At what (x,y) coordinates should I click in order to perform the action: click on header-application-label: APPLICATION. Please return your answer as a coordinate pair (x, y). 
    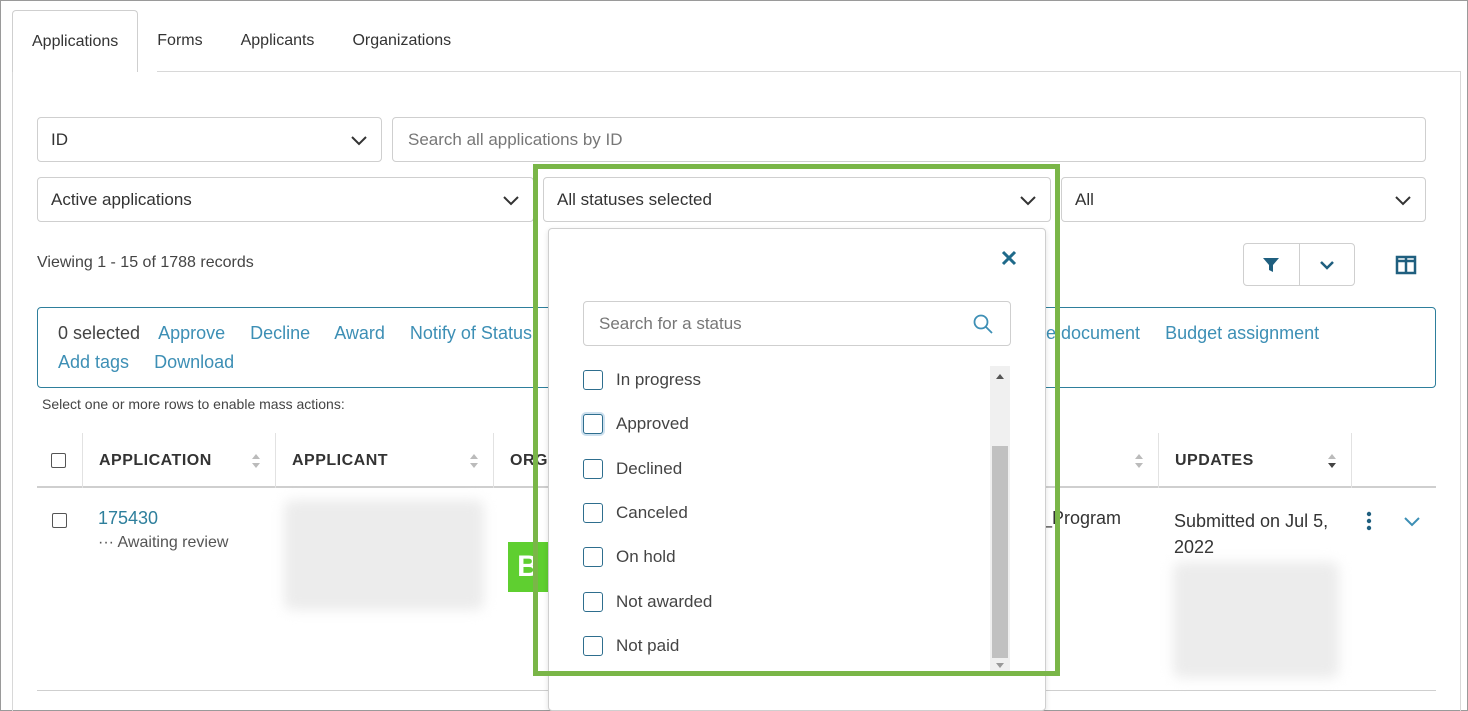
    Looking at the image, I should click on (155, 460).